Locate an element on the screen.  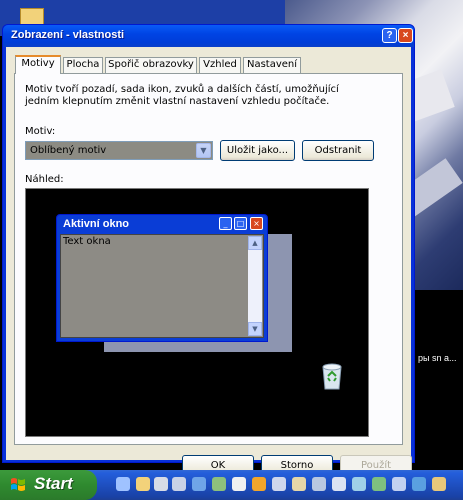
edit-icon is located at coordinates (299, 484).